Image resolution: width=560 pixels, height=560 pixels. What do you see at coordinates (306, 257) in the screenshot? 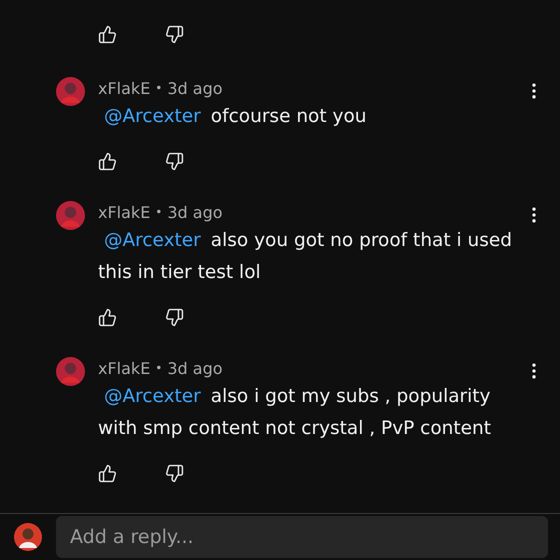
I see `comment-text: @Arcexter also you got no proof that i used this in tier test lol` at bounding box center [306, 257].